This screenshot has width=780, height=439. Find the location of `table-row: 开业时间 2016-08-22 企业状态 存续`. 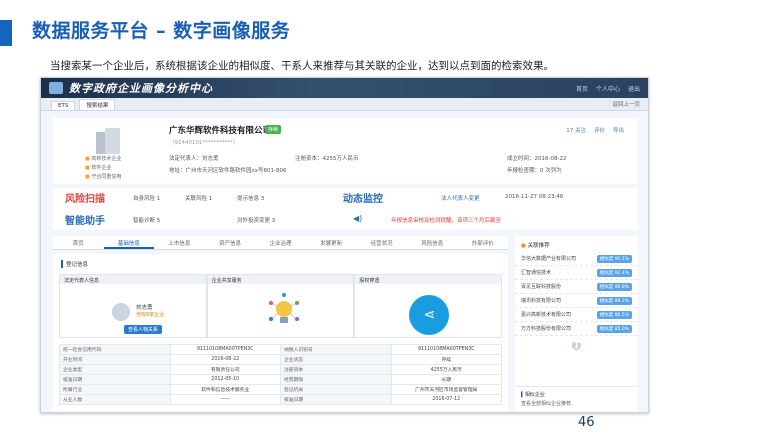

table-row: 开业时间 2016-08-22 企业状态 存续 is located at coordinates (280, 359).